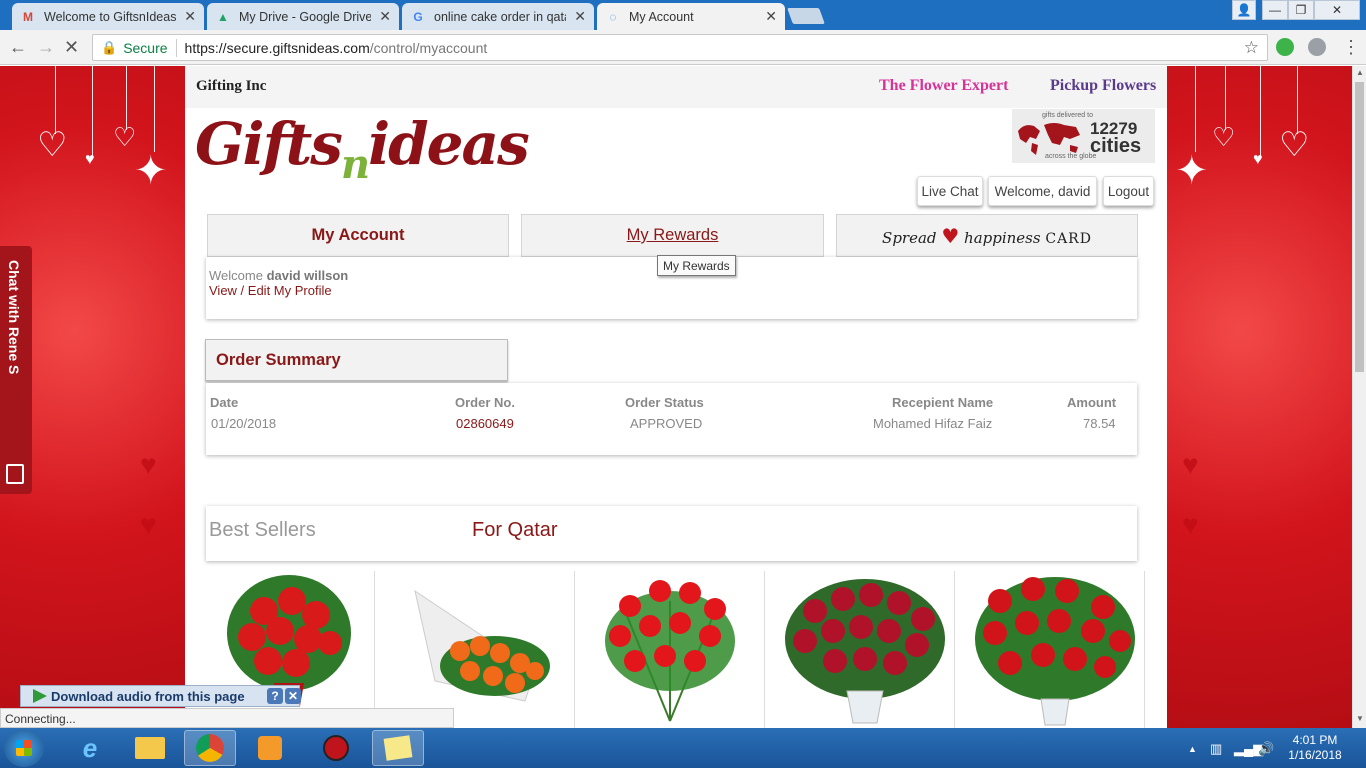 This screenshot has height=768, width=1366. What do you see at coordinates (176, 47) in the screenshot?
I see `divider` at bounding box center [176, 47].